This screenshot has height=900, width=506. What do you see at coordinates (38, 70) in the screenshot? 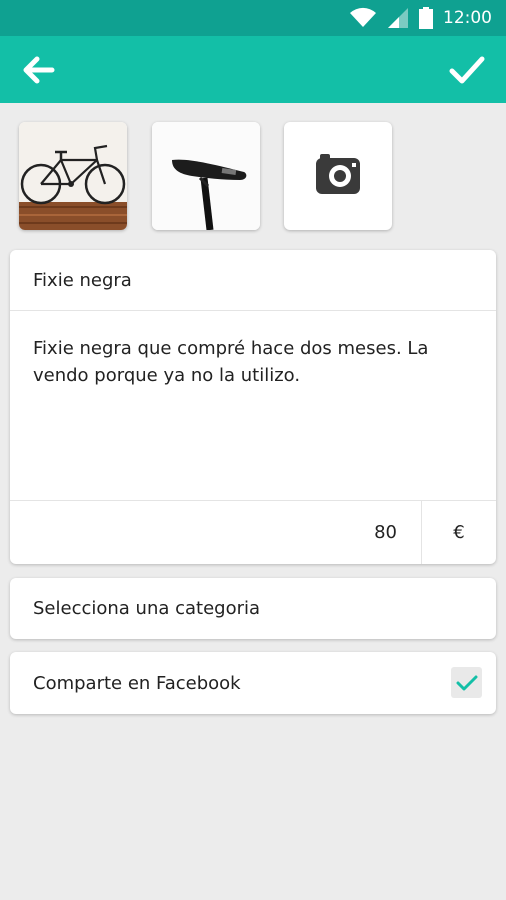
I see `arrow-left-icon` at bounding box center [38, 70].